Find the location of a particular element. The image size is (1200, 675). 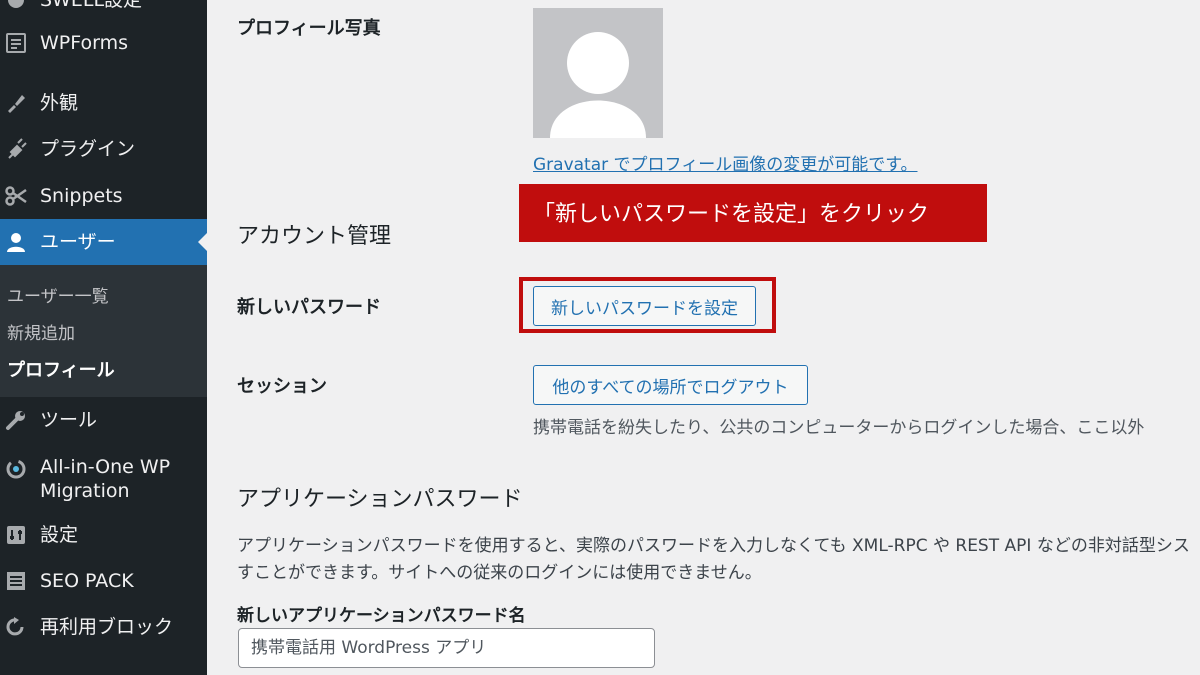

sidebar-item-label: 設定 is located at coordinates (59, 535).